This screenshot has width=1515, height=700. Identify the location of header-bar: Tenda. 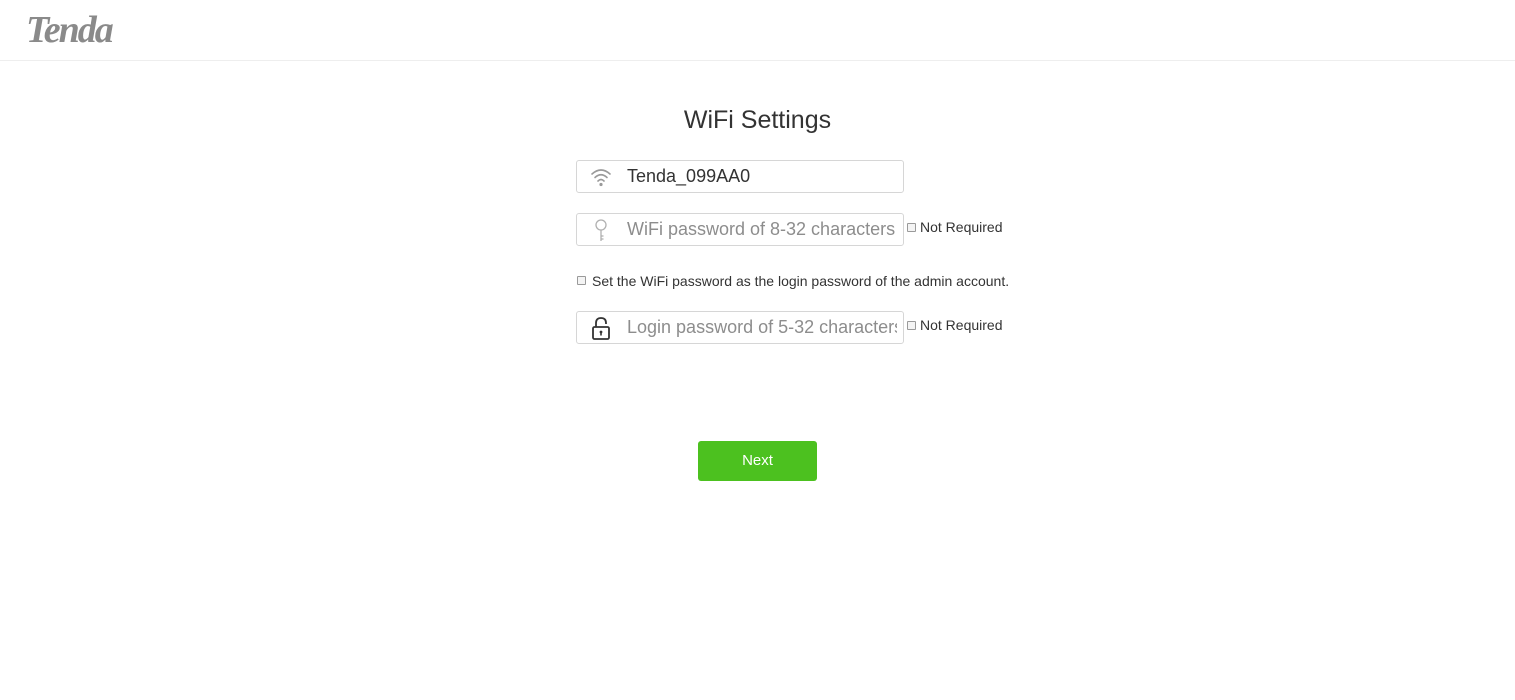
(757, 30).